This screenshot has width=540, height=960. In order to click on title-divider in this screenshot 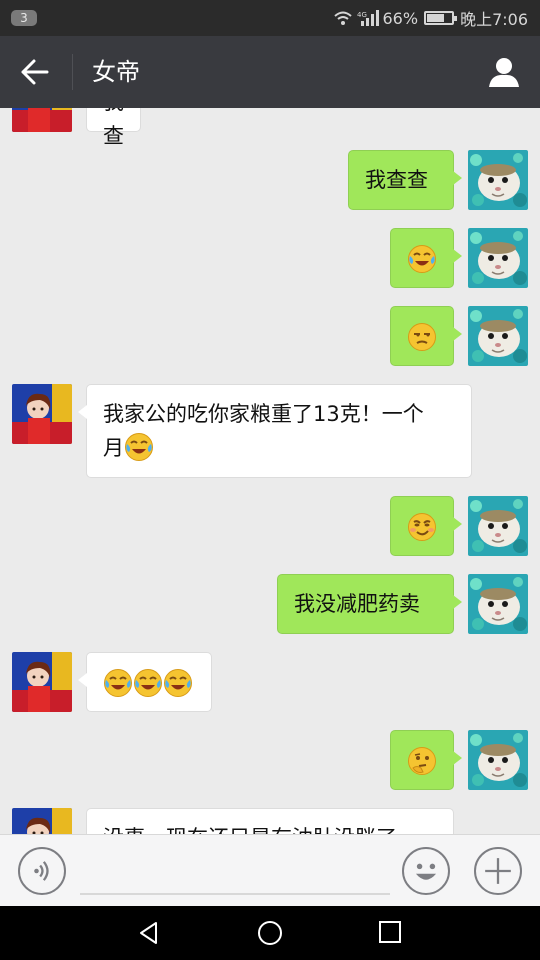, I will do `click(72, 72)`.